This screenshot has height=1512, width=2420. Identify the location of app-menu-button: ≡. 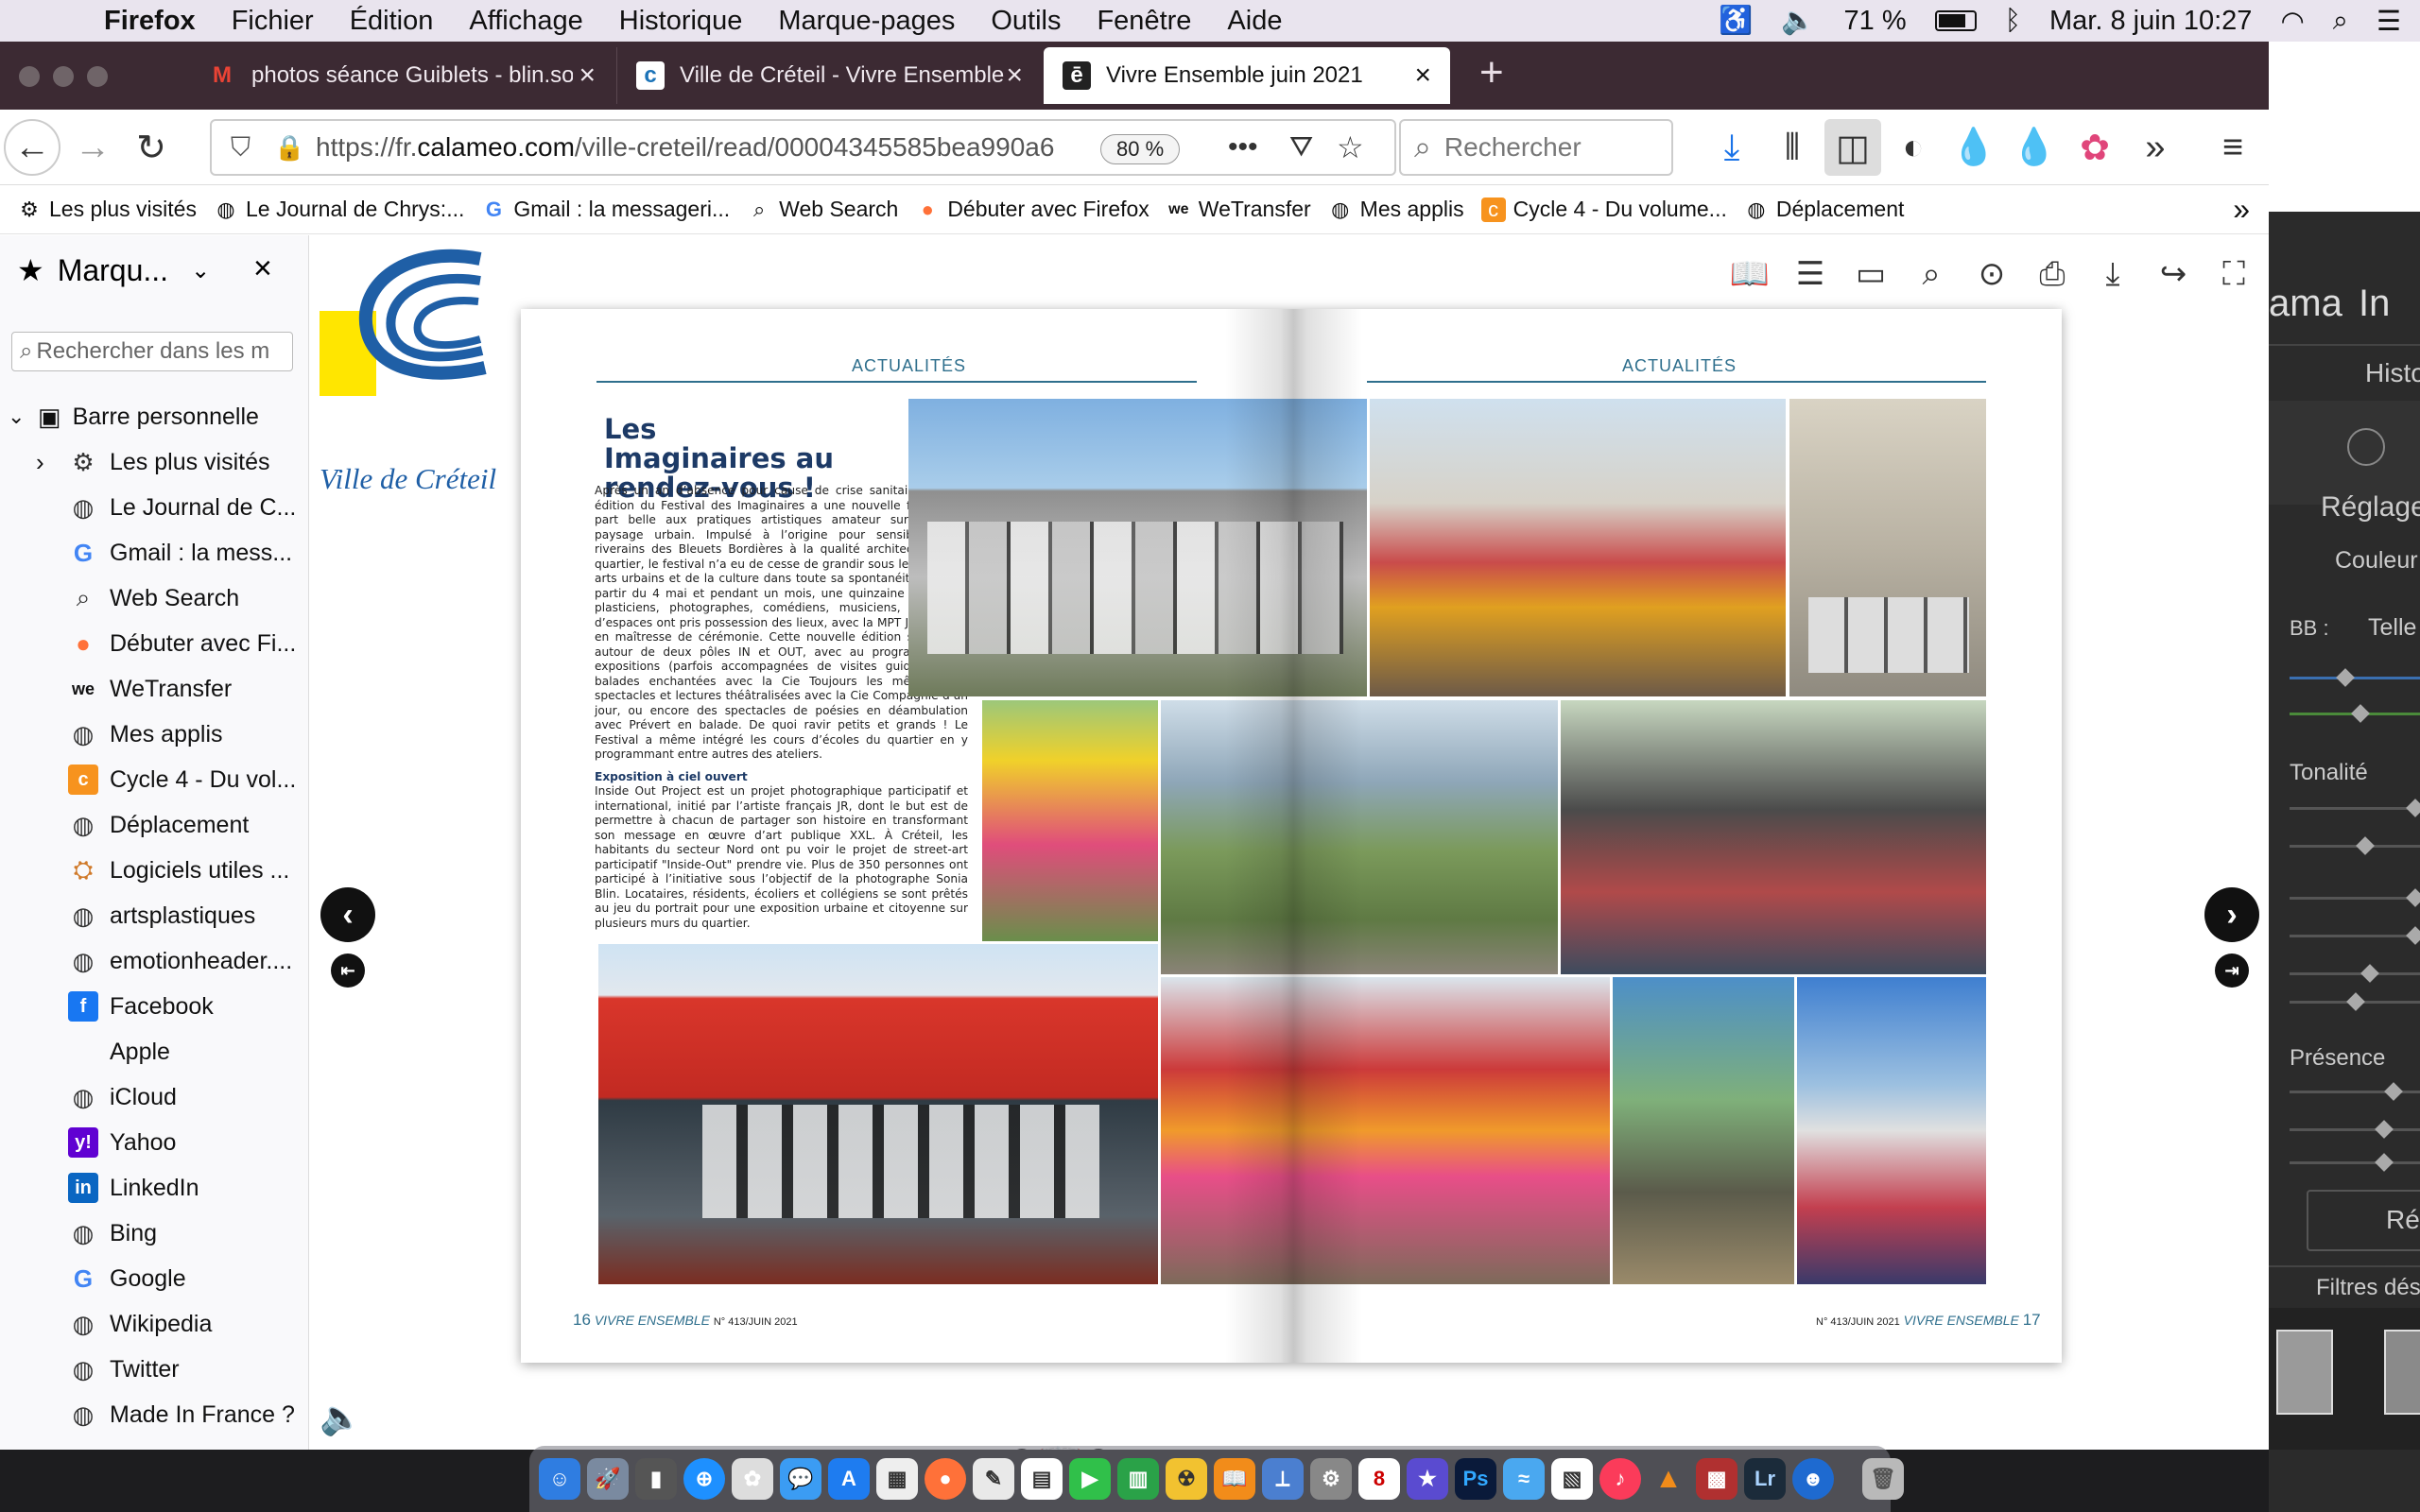
(2232, 147).